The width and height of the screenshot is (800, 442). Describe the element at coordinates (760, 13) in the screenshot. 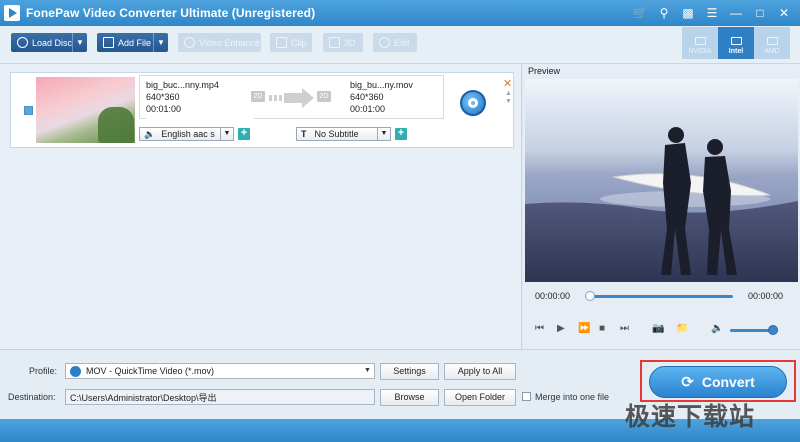

I see `restore-icon: □` at that location.